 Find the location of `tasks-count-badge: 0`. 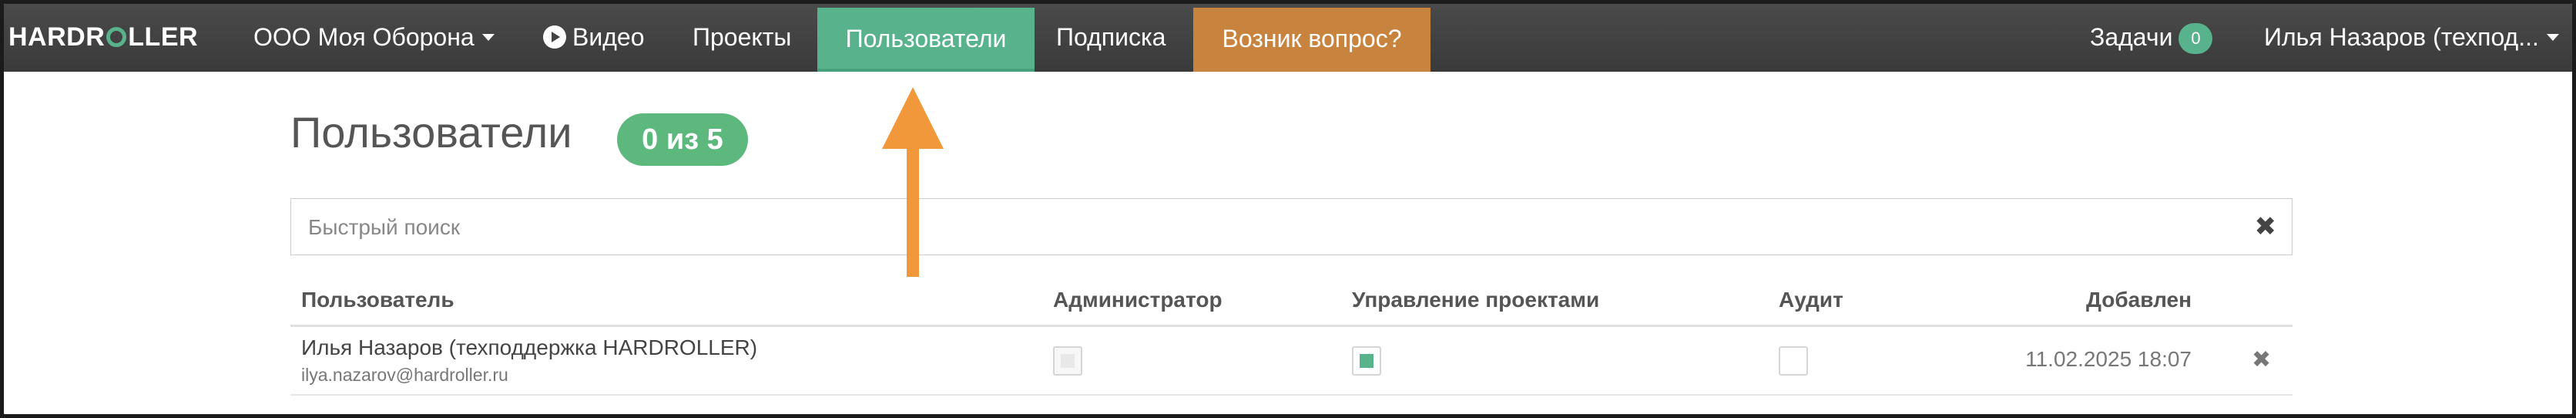

tasks-count-badge: 0 is located at coordinates (2196, 38).